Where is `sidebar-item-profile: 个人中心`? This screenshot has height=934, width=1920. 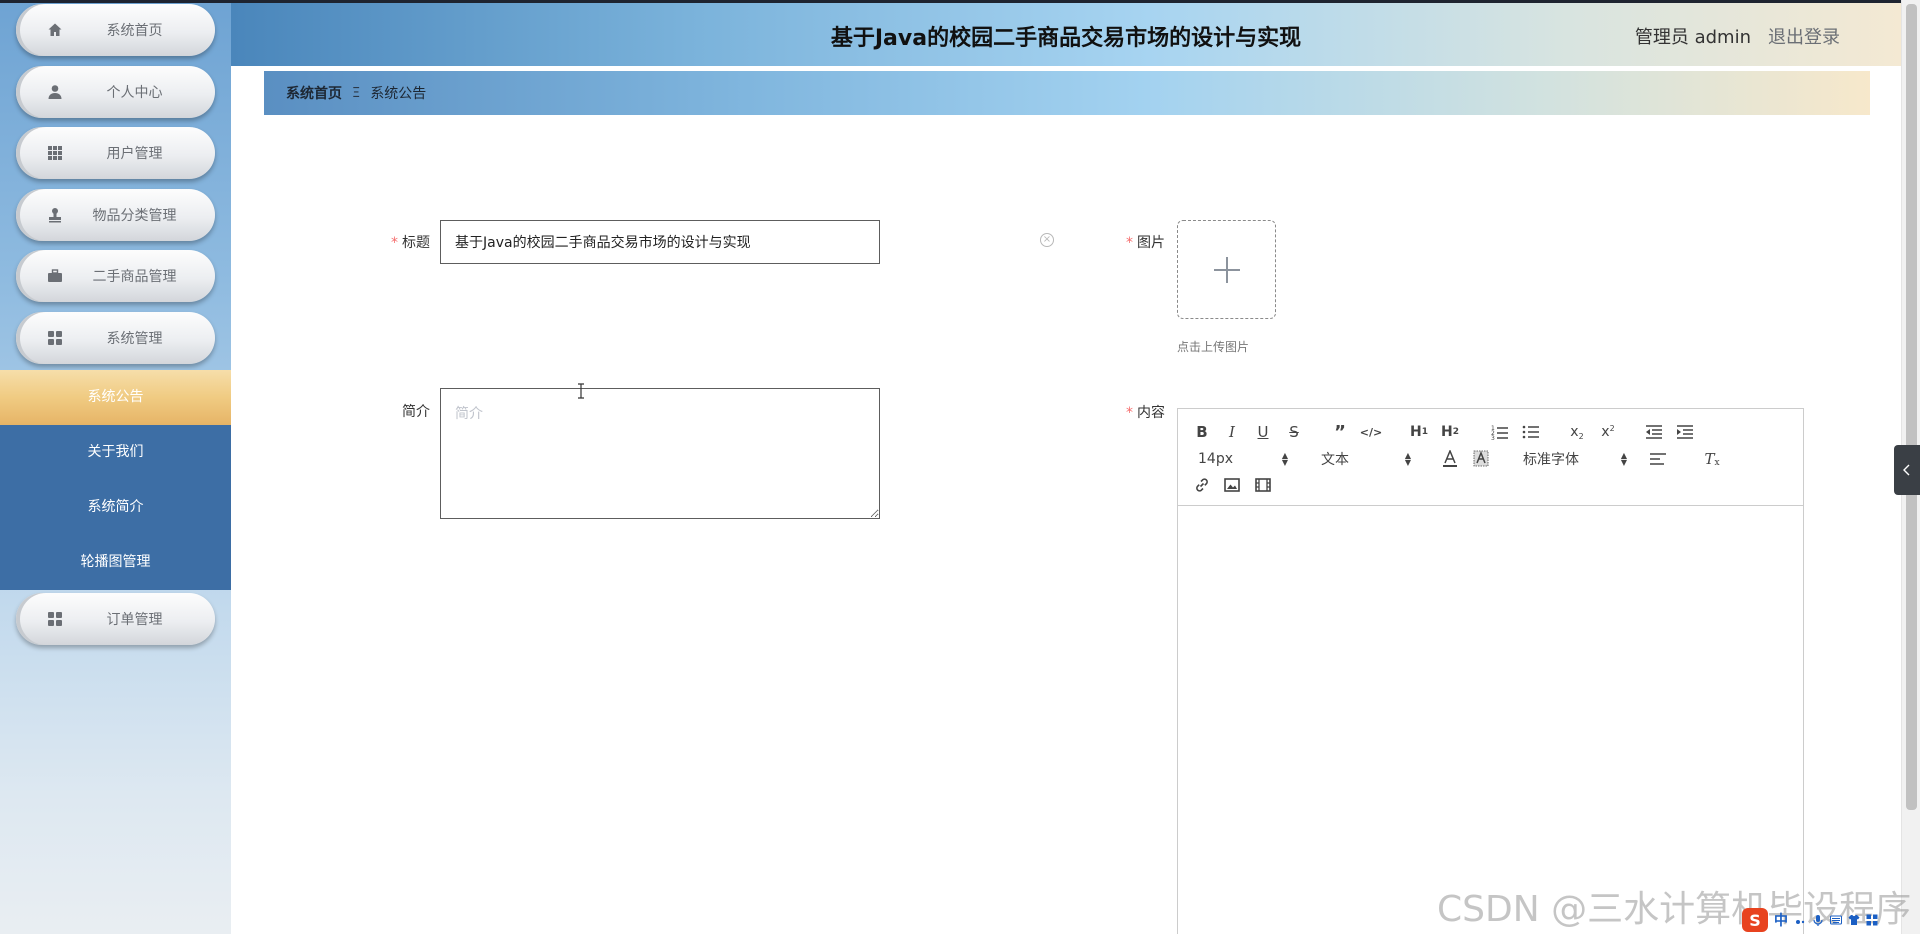
sidebar-item-profile: 个人中心 is located at coordinates (115, 92).